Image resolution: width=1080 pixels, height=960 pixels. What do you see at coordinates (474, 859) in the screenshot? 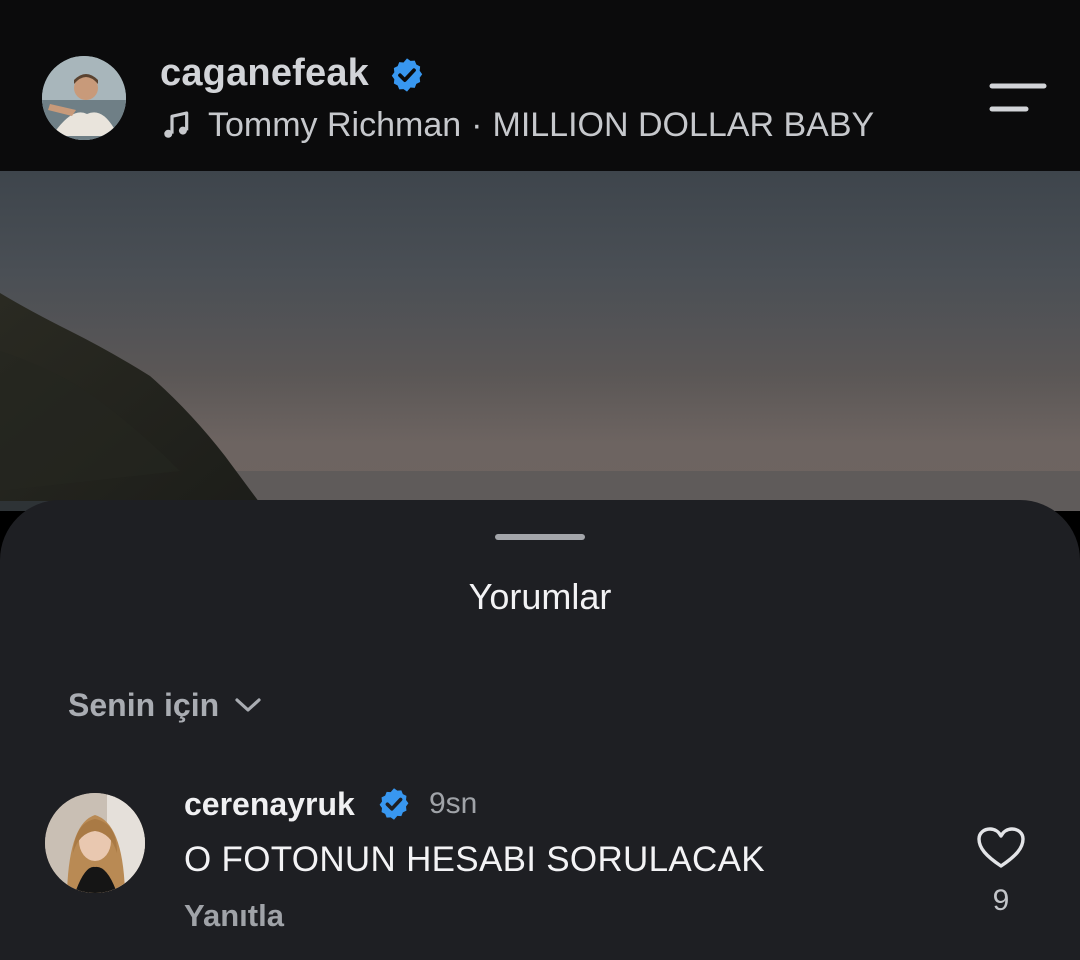
I see `comment-text: O FOTONUN HESABI SORULACAK` at bounding box center [474, 859].